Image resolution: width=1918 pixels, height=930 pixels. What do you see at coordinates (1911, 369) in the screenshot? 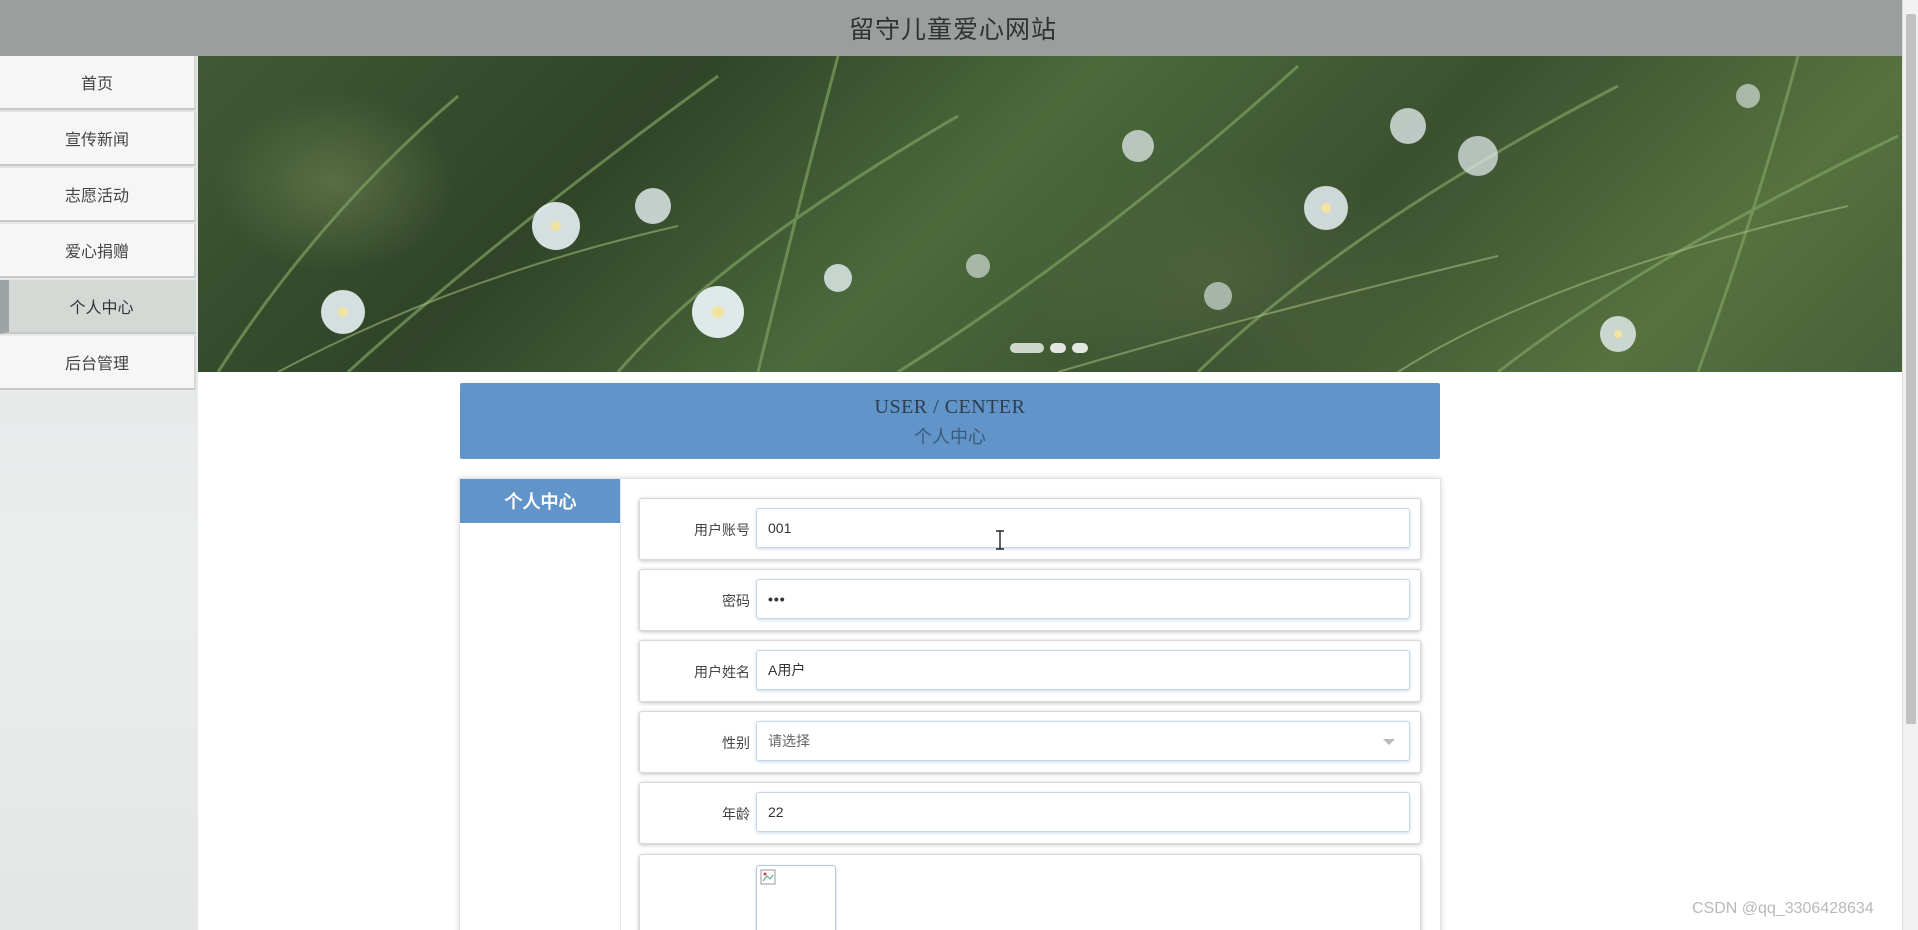
I see `scrollbar-thumb` at bounding box center [1911, 369].